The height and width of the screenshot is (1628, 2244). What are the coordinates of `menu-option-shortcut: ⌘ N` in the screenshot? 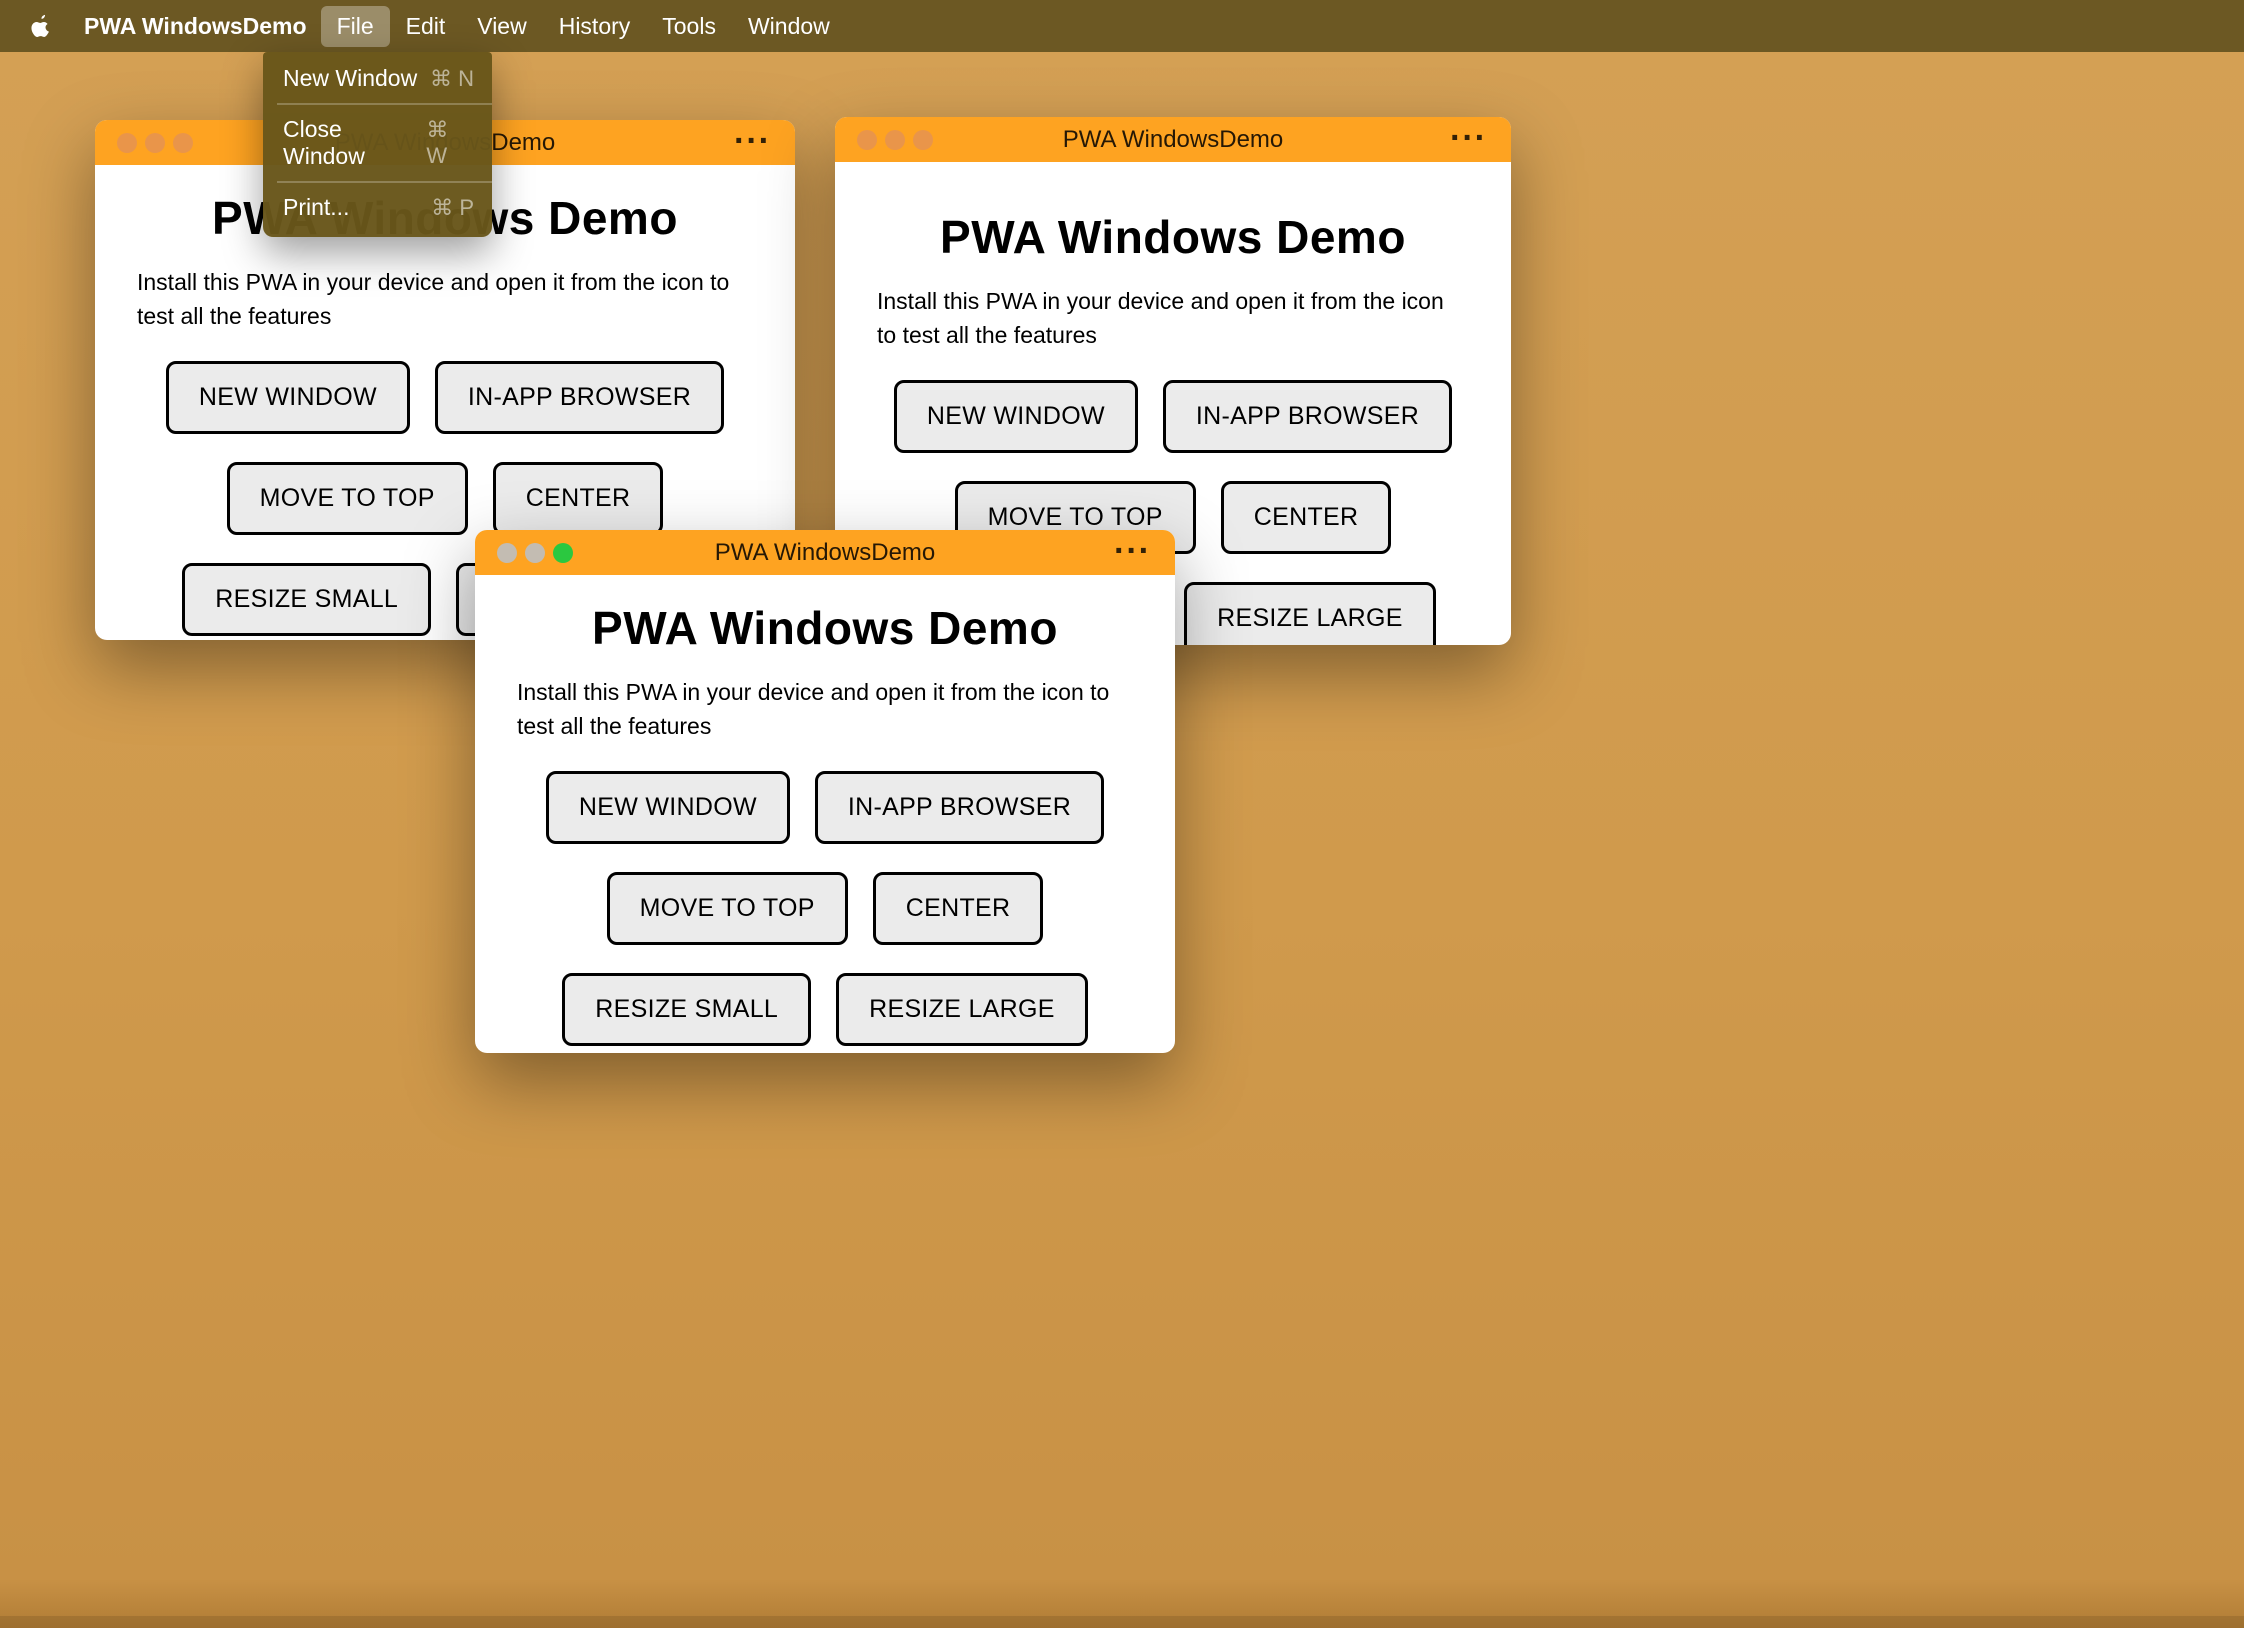 It's located at (452, 78).